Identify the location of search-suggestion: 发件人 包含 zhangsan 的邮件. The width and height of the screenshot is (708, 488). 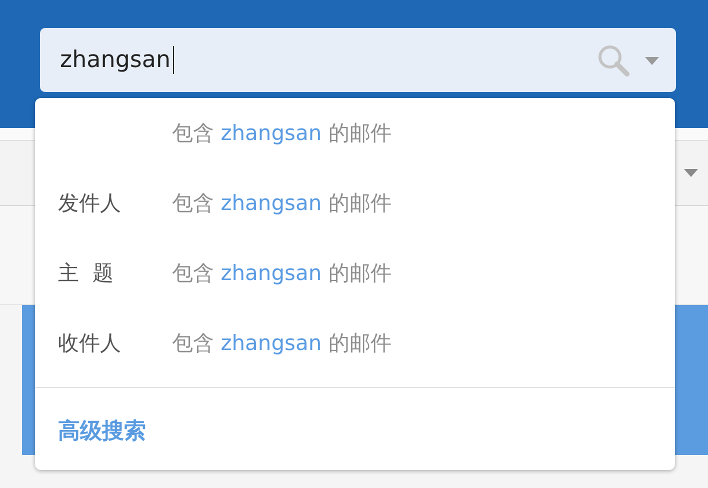
(355, 203).